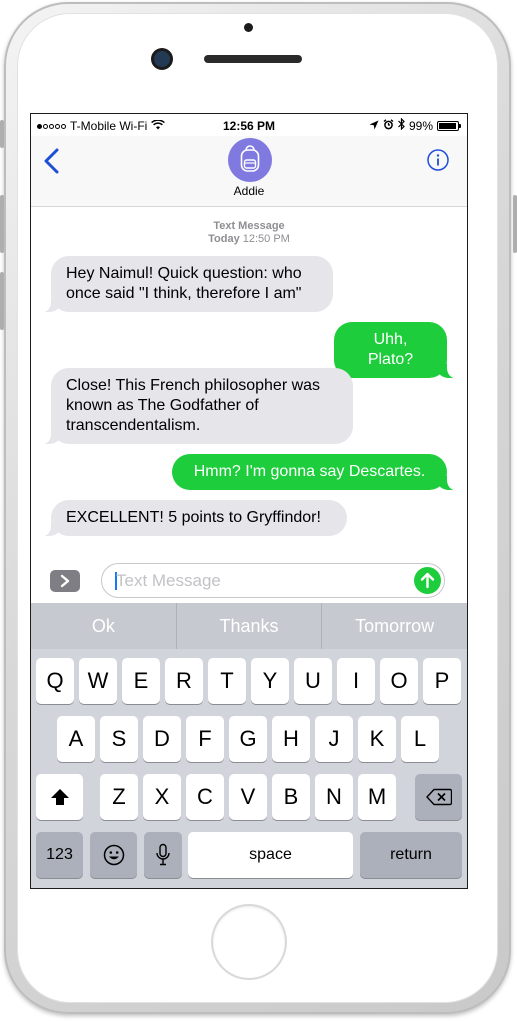 Image resolution: width=517 pixels, height=1022 pixels. Describe the element at coordinates (394, 626) in the screenshot. I see `suggestion-tomorrow: Tomorrow` at that location.